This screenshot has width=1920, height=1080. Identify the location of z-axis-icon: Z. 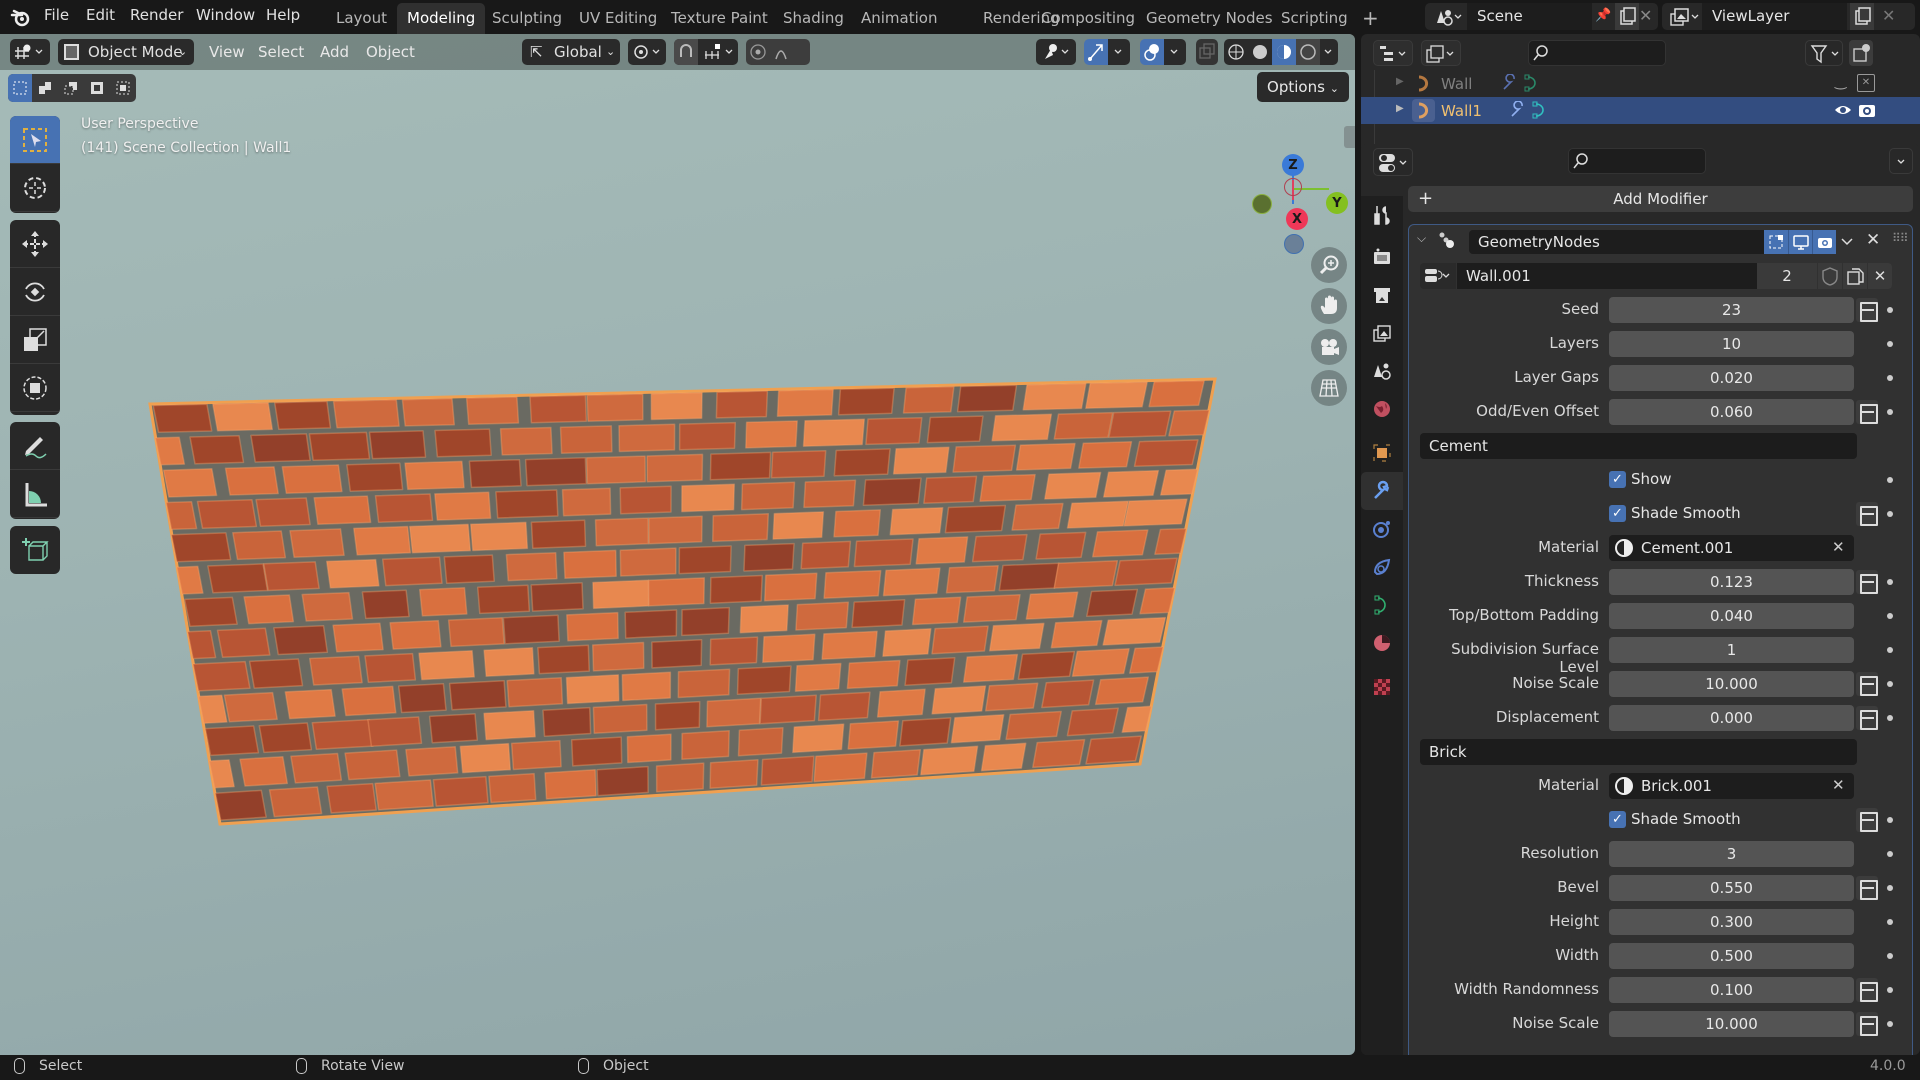
(1293, 165).